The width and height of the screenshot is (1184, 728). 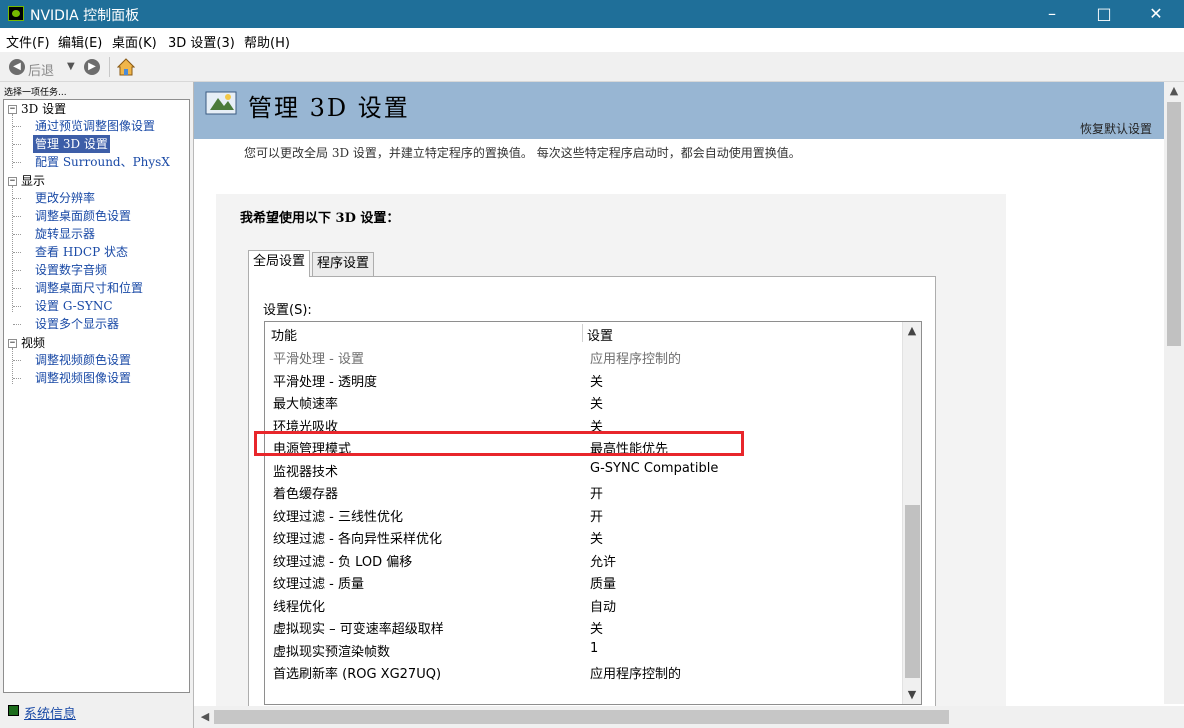 What do you see at coordinates (1052, 14) in the screenshot?
I see `minimize-button: –` at bounding box center [1052, 14].